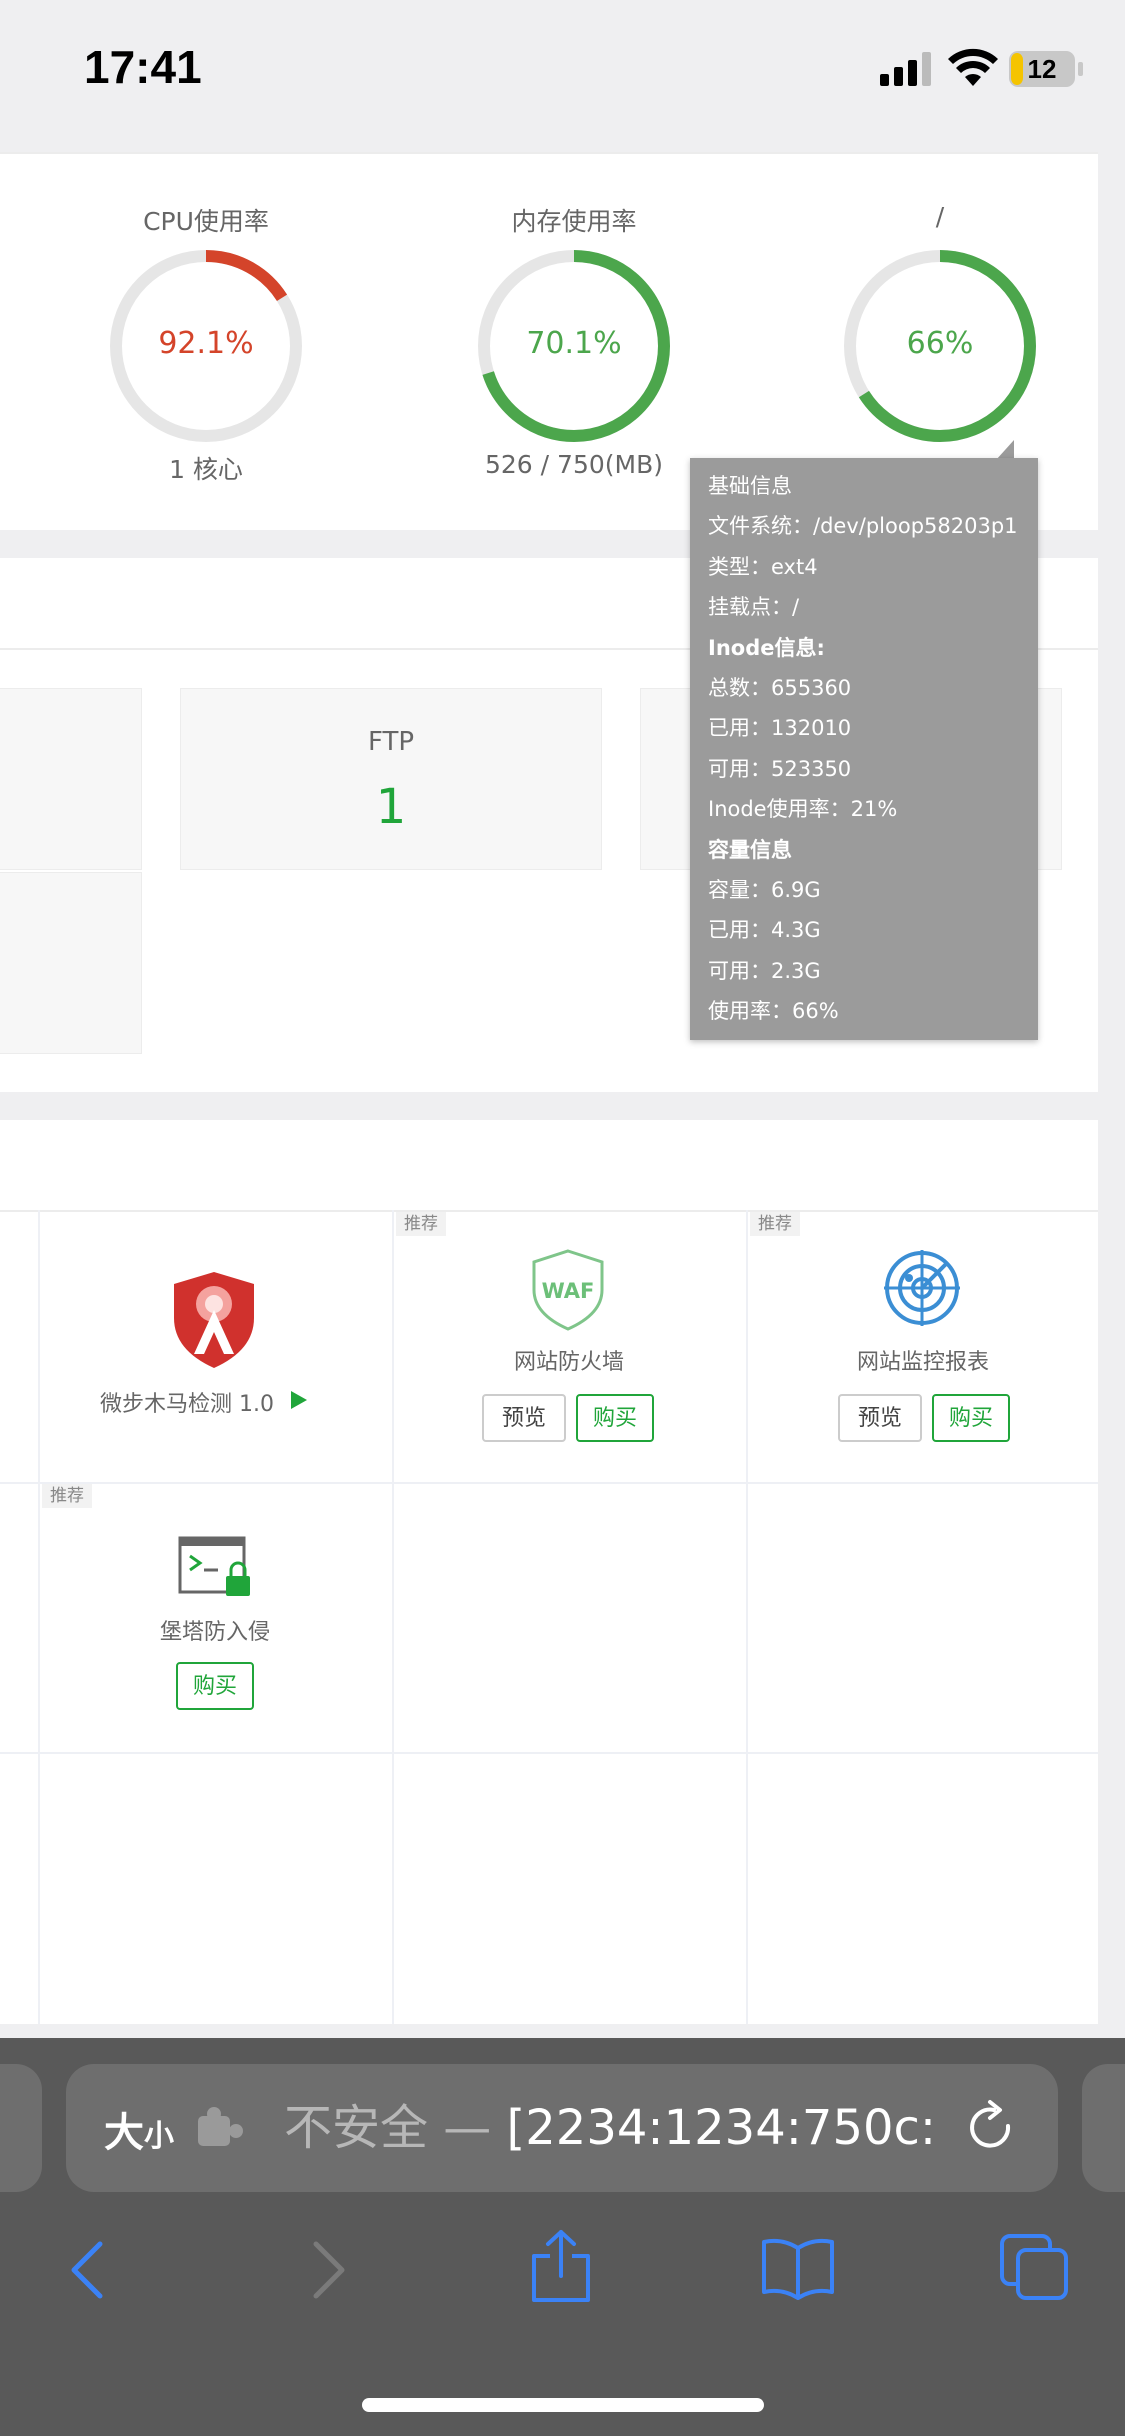  Describe the element at coordinates (905, 69) in the screenshot. I see `signal-icon` at that location.